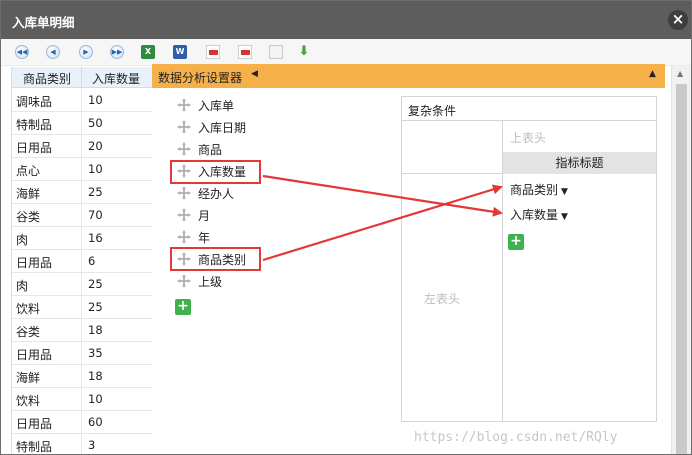 The height and width of the screenshot is (455, 692). I want to click on field-label: 经办人, so click(216, 194).